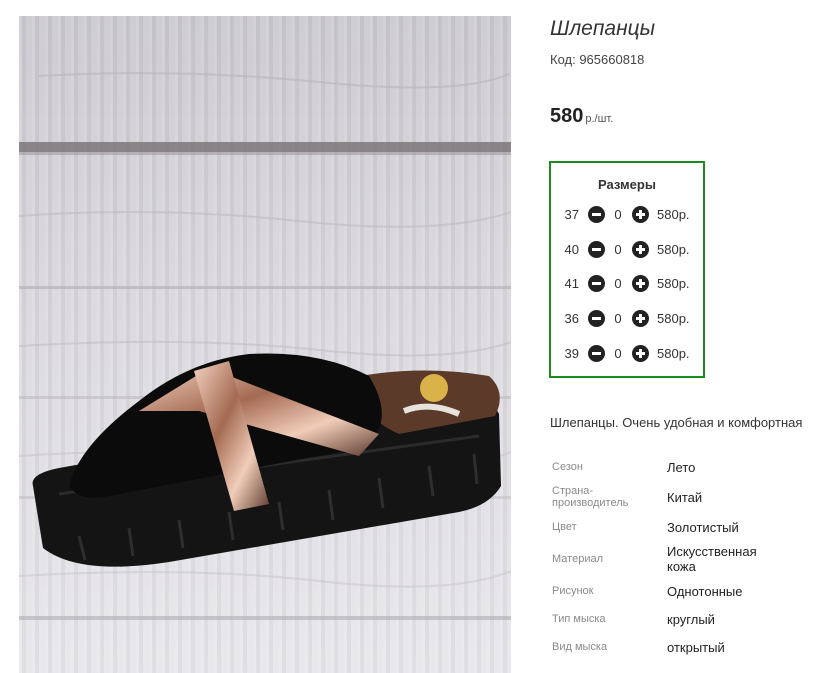  Describe the element at coordinates (579, 619) in the screenshot. I see `spec-label: Тип мыска` at that location.